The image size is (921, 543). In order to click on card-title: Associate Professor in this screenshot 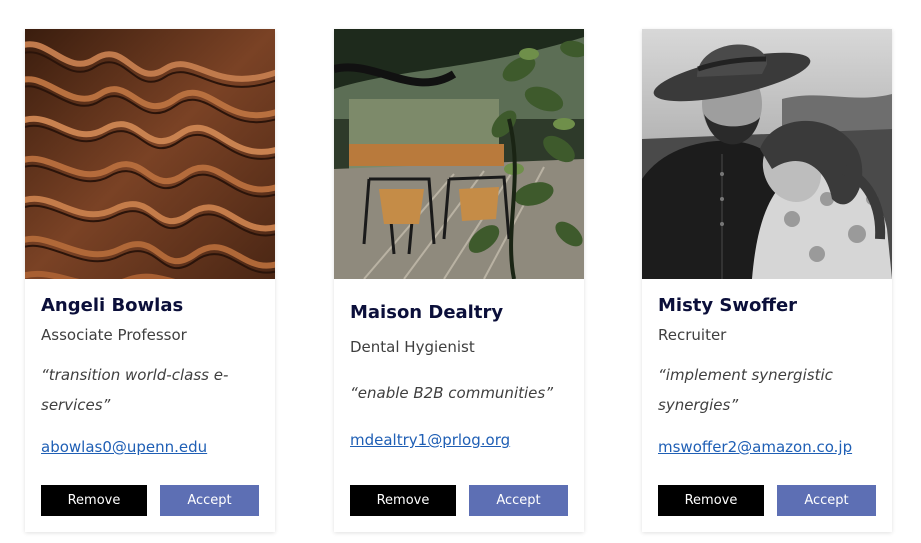, I will do `click(114, 335)`.